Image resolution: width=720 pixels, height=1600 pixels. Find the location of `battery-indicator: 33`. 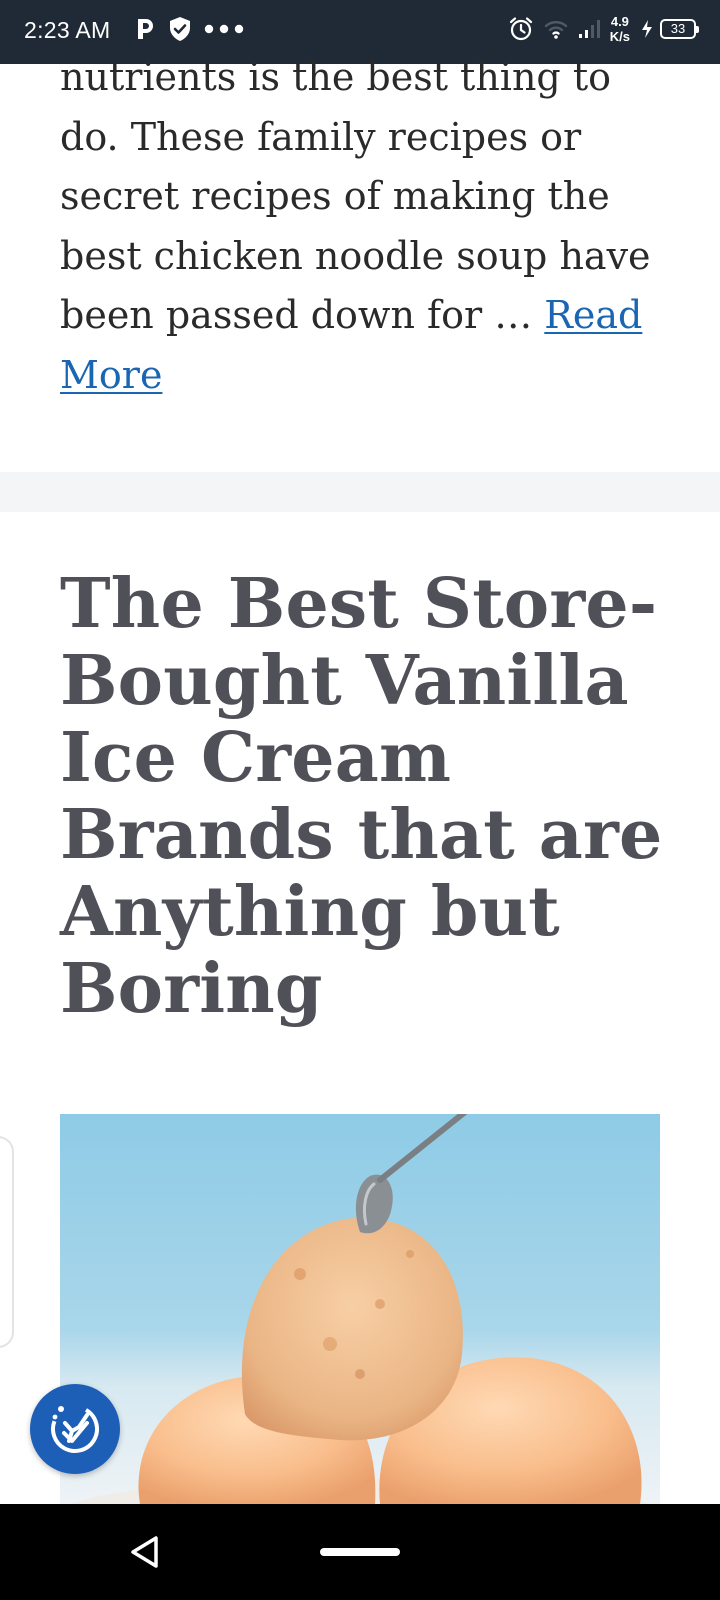

battery-indicator: 33 is located at coordinates (679, 29).